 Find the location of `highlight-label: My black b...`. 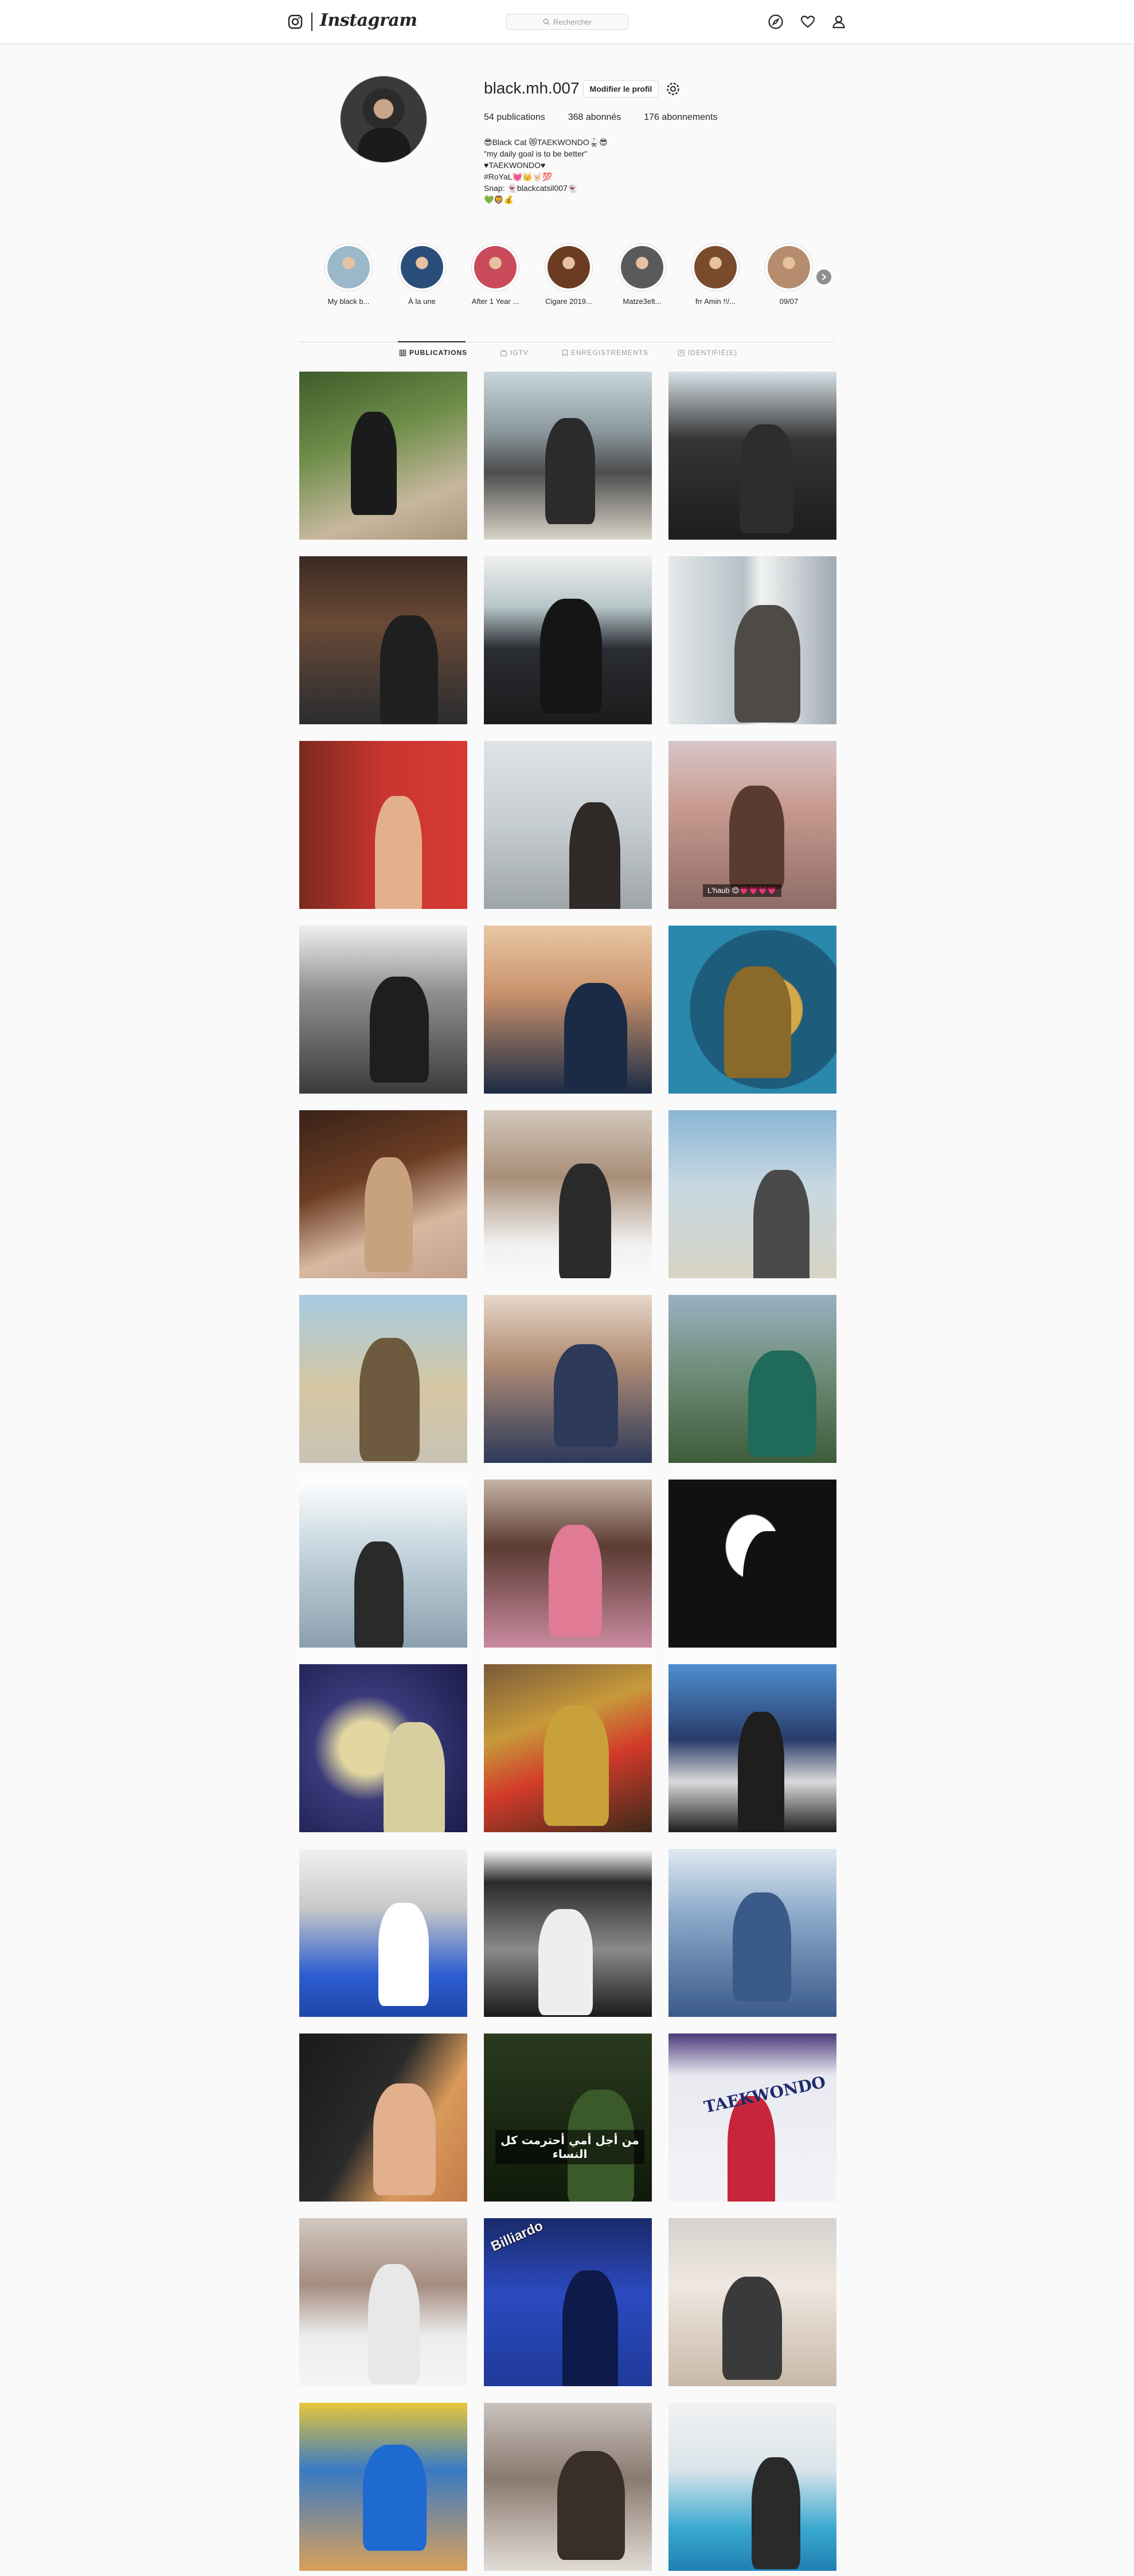

highlight-label: My black b... is located at coordinates (348, 302).